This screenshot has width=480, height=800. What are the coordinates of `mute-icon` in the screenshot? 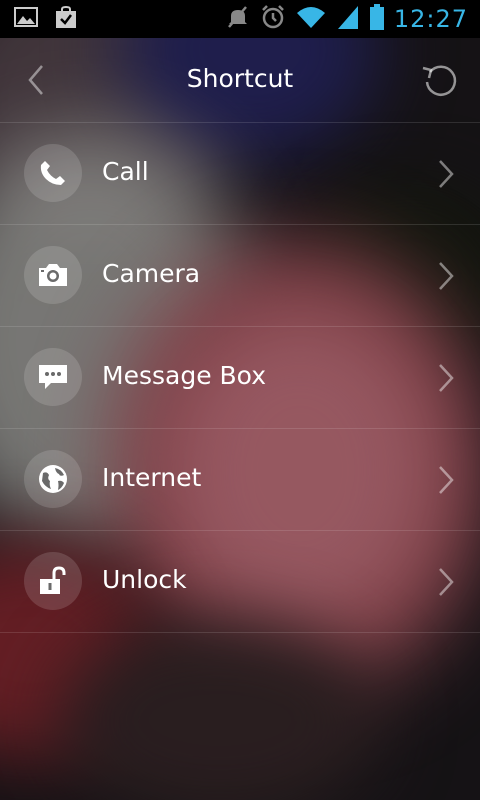 It's located at (238, 19).